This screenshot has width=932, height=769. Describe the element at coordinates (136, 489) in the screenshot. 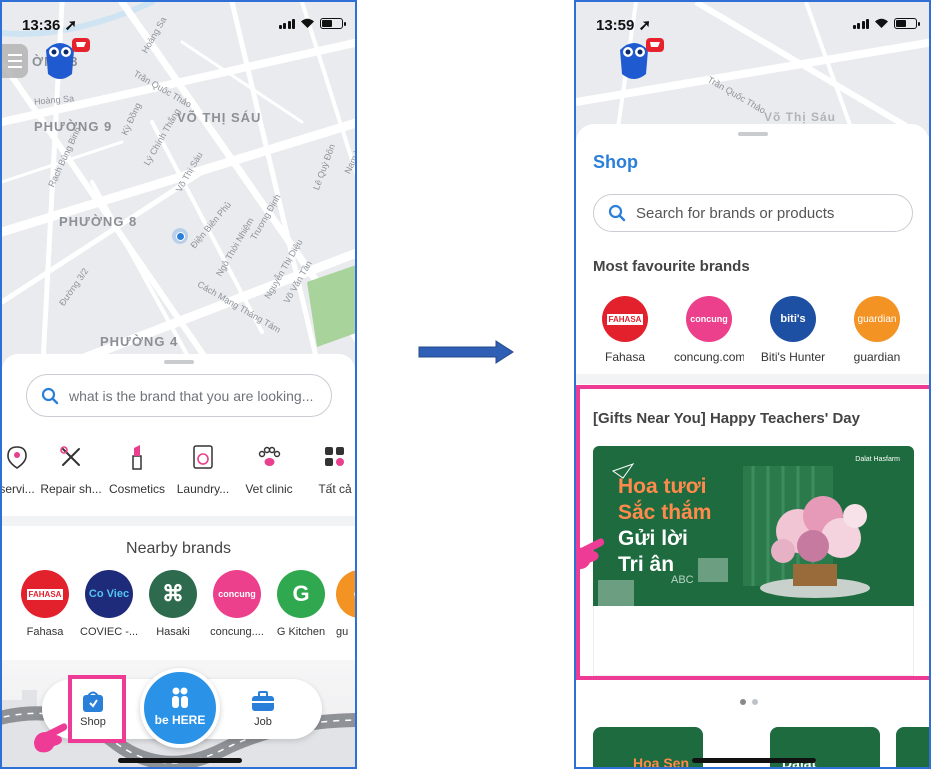

I see `category-label: Cosmetics` at that location.